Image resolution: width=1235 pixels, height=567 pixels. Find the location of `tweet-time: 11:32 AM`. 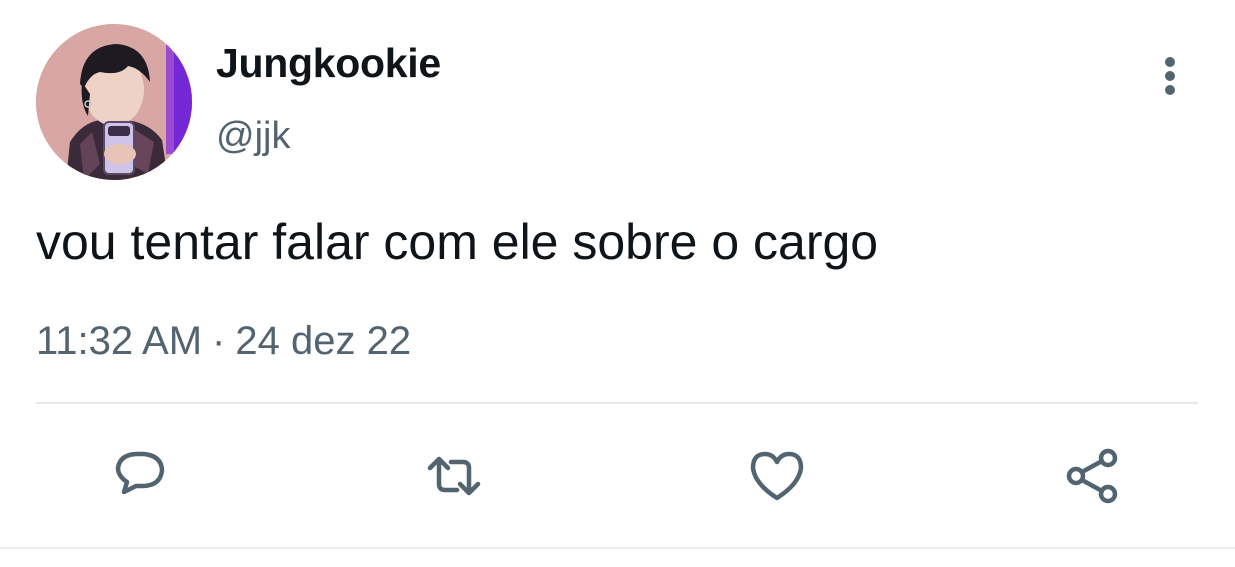

tweet-time: 11:32 AM is located at coordinates (119, 341).